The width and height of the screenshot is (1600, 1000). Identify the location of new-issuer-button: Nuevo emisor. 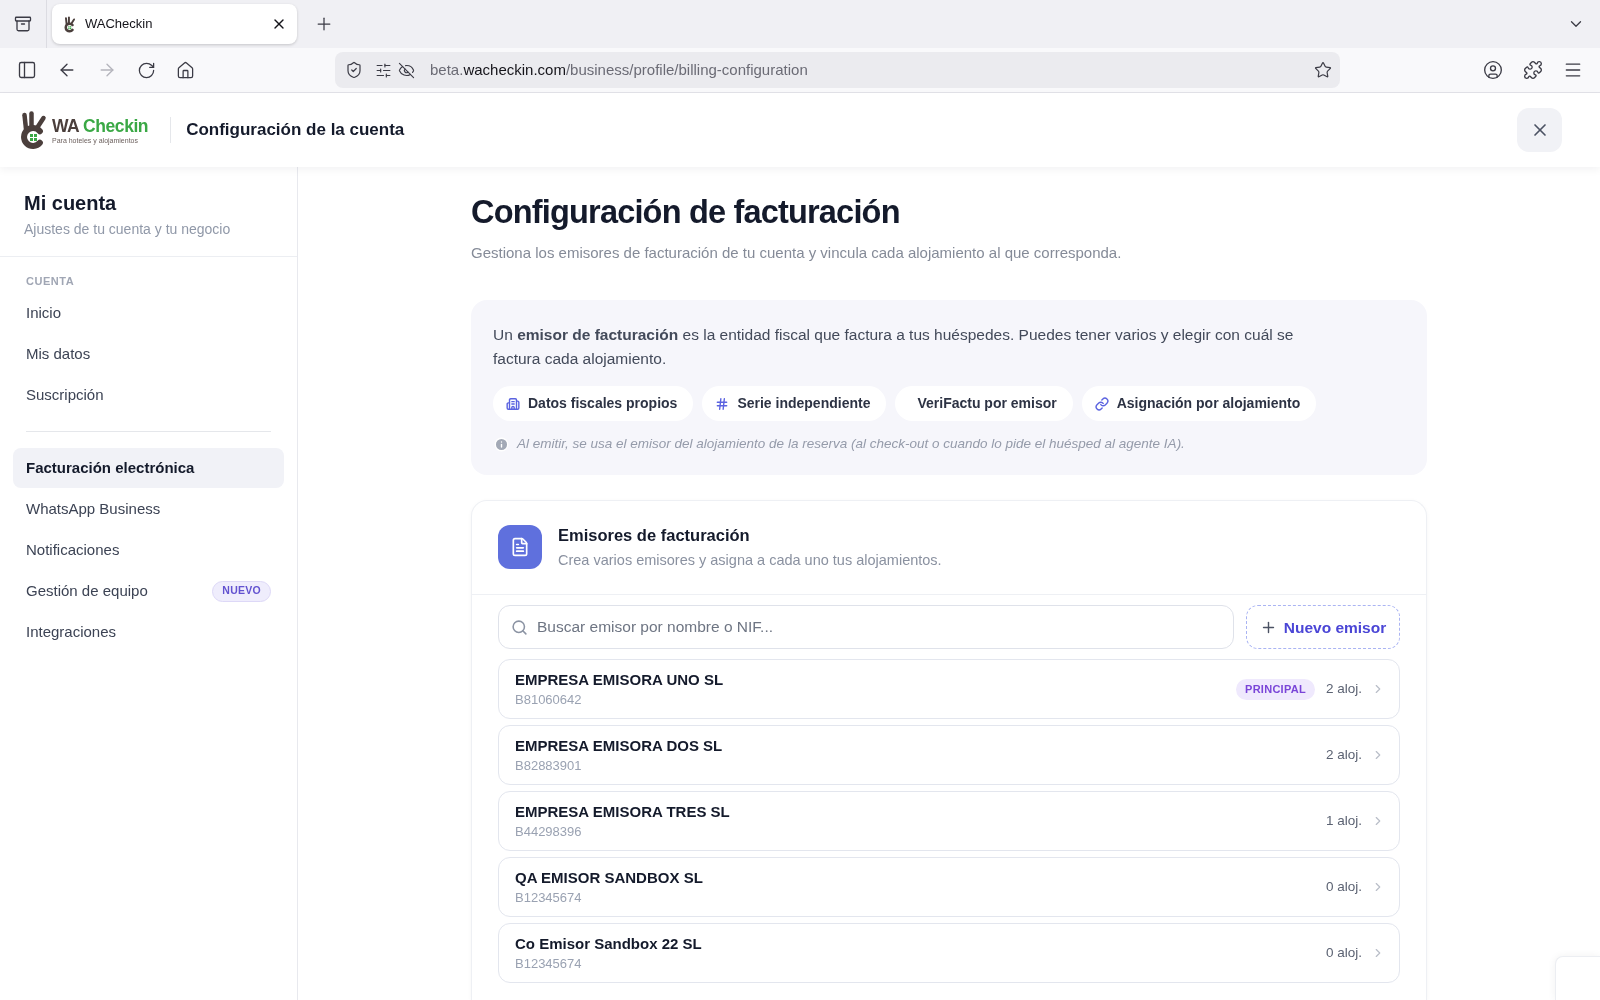
(1323, 627).